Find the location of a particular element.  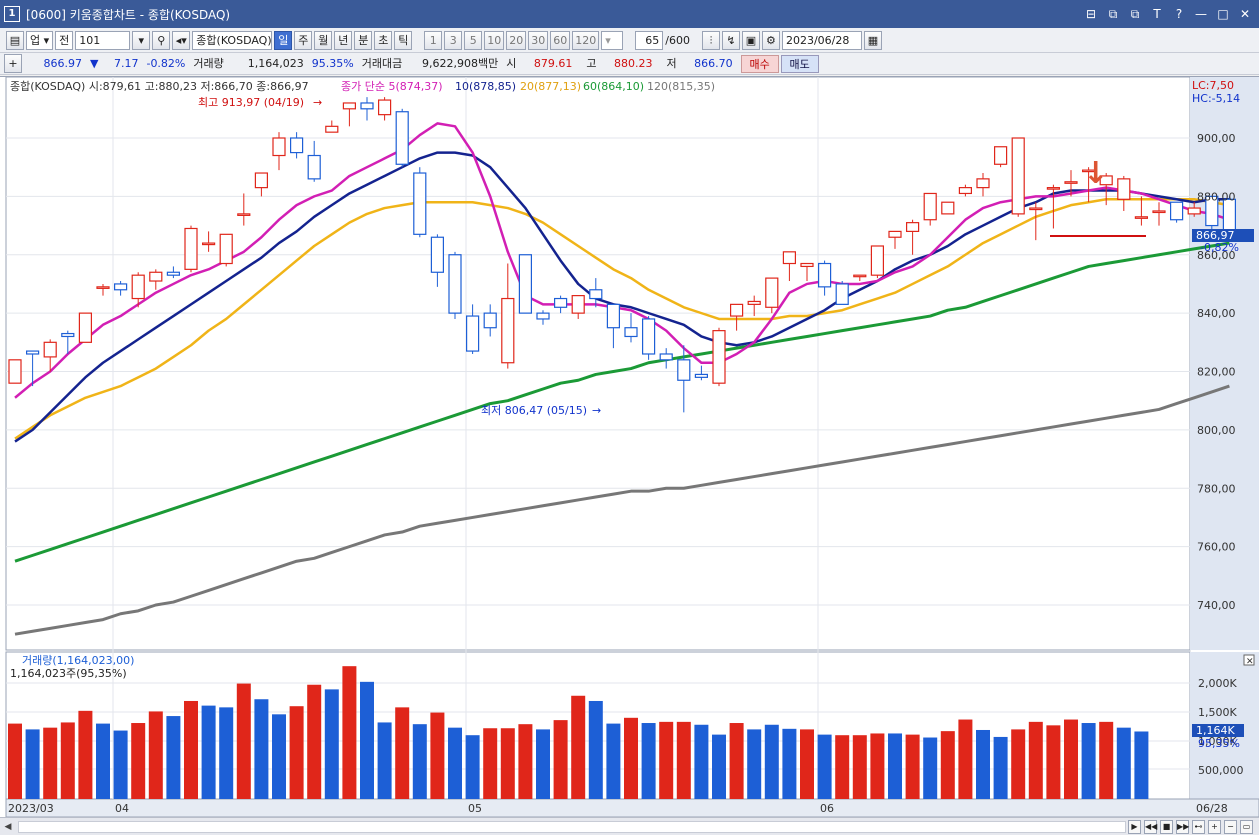

copy-icon: ⧉ is located at coordinates (1113, 14).